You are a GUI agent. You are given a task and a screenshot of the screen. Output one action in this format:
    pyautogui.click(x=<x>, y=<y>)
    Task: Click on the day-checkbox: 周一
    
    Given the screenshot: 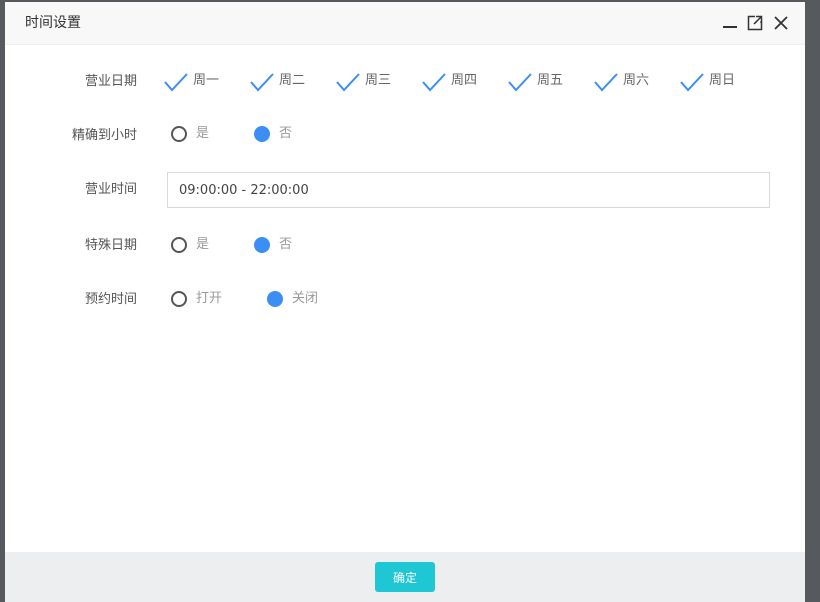 What is the action you would take?
    pyautogui.click(x=195, y=84)
    